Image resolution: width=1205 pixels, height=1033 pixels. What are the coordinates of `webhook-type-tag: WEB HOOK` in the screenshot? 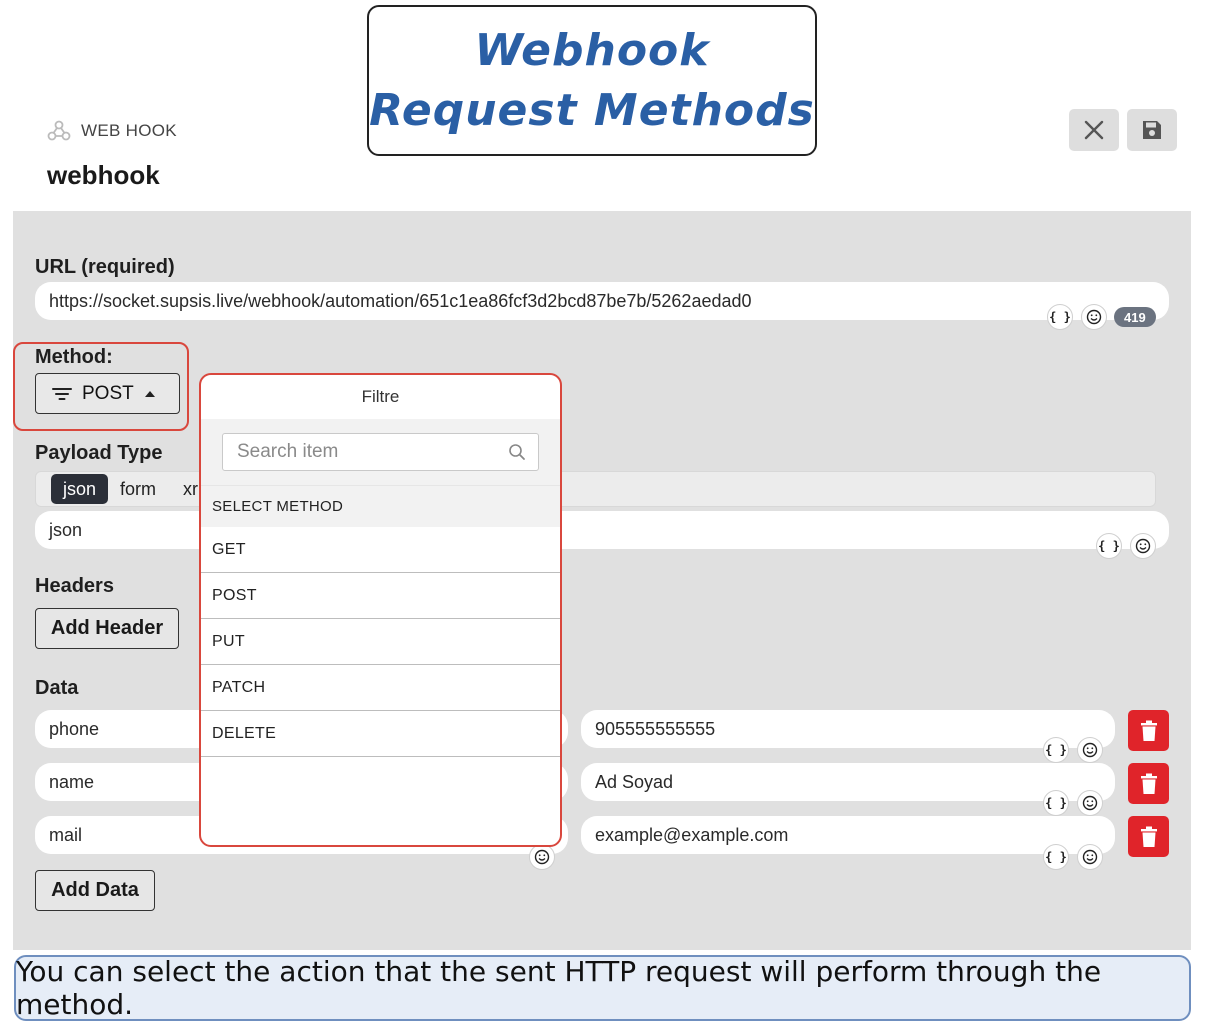 It's located at (112, 131).